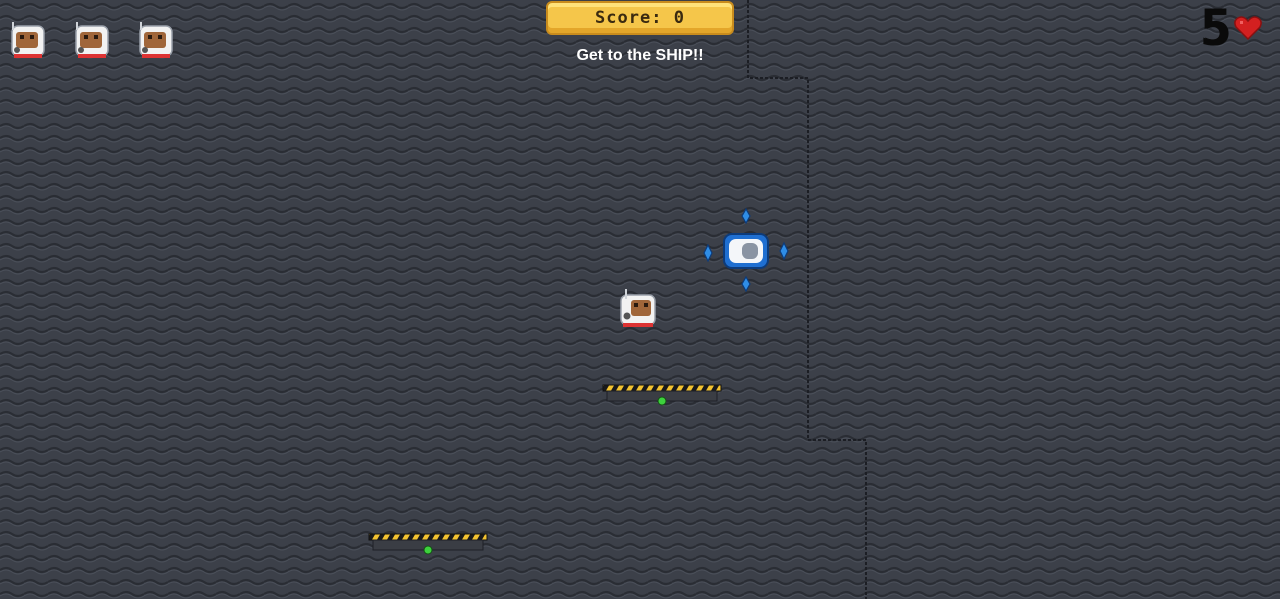  What do you see at coordinates (629, 18) in the screenshot?
I see `score-label: Score:` at bounding box center [629, 18].